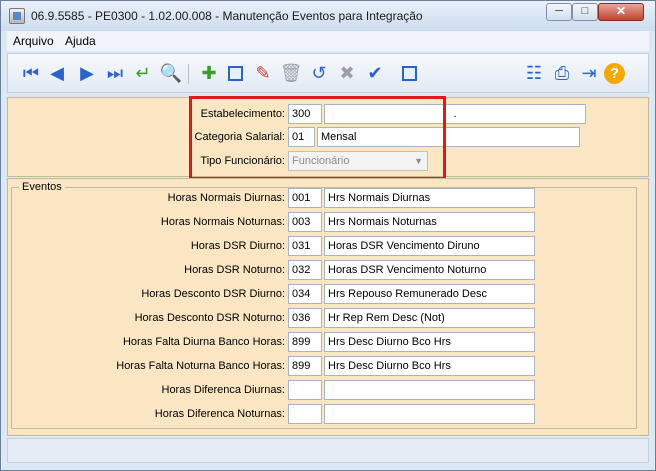 This screenshot has height=471, width=656. I want to click on row-description-field: Hrs Repouso Remunerado Desc, so click(429, 294).